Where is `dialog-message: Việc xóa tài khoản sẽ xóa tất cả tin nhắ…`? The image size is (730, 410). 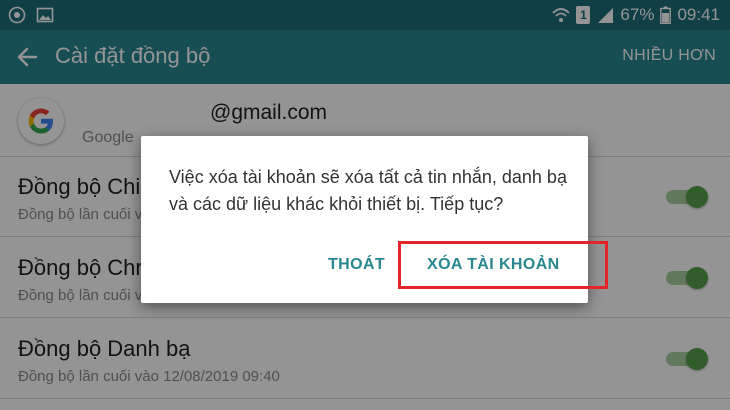
dialog-message: Việc xóa tài khoản sẽ xóa tất cả tin nhắ… is located at coordinates (368, 190).